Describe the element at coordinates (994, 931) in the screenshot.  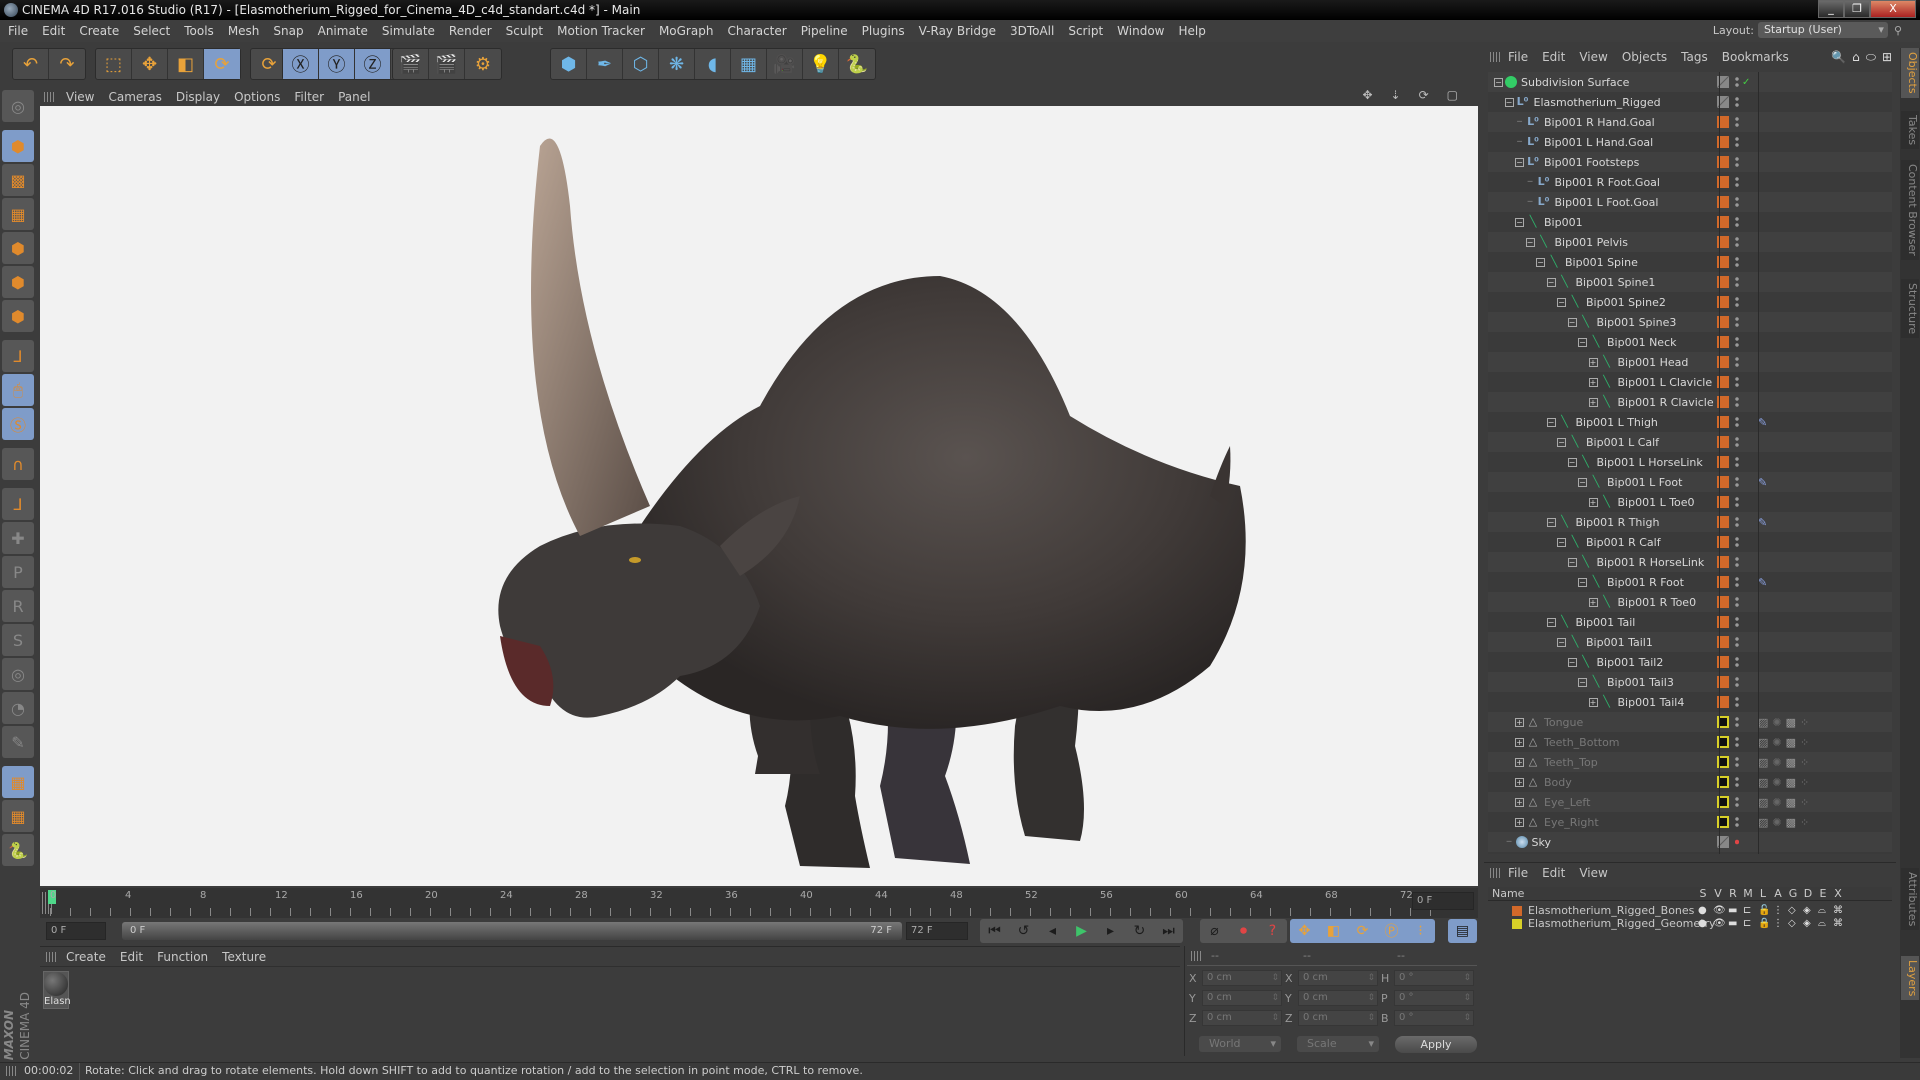
I see `go-to-start-button: ⏮` at that location.